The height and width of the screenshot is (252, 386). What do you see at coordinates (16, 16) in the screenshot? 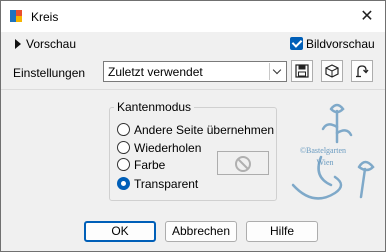
I see `app-logo-icon` at bounding box center [16, 16].